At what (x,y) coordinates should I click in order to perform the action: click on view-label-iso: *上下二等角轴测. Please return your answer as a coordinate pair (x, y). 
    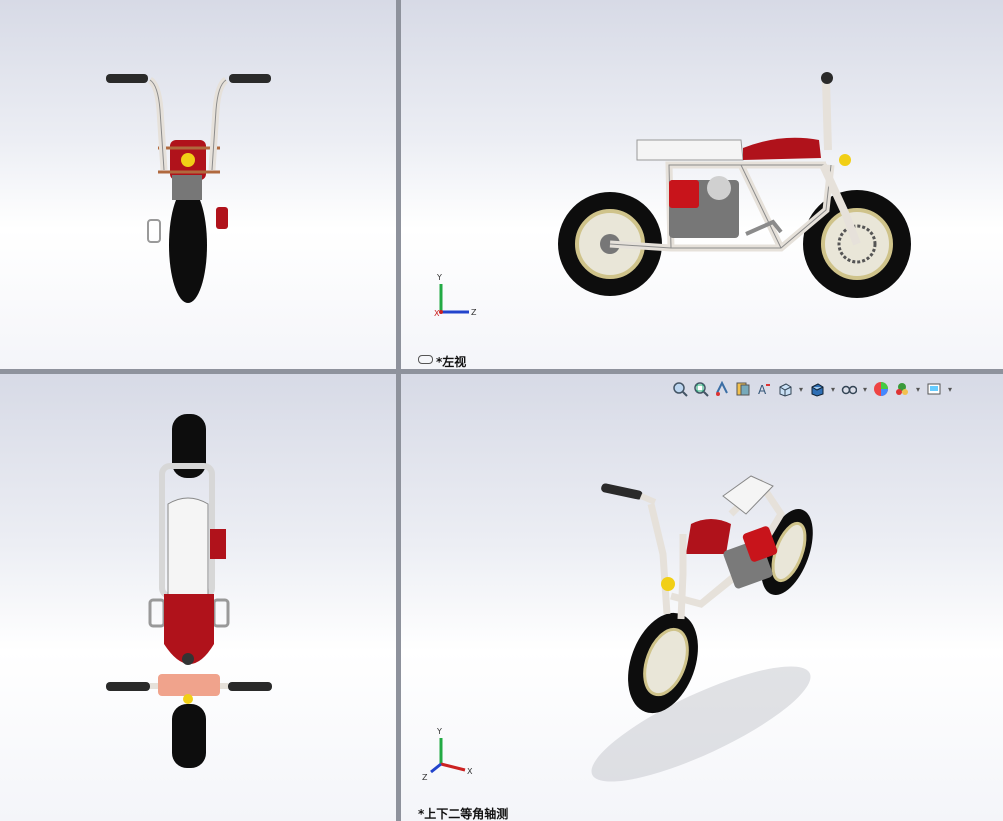
    Looking at the image, I should click on (463, 814).